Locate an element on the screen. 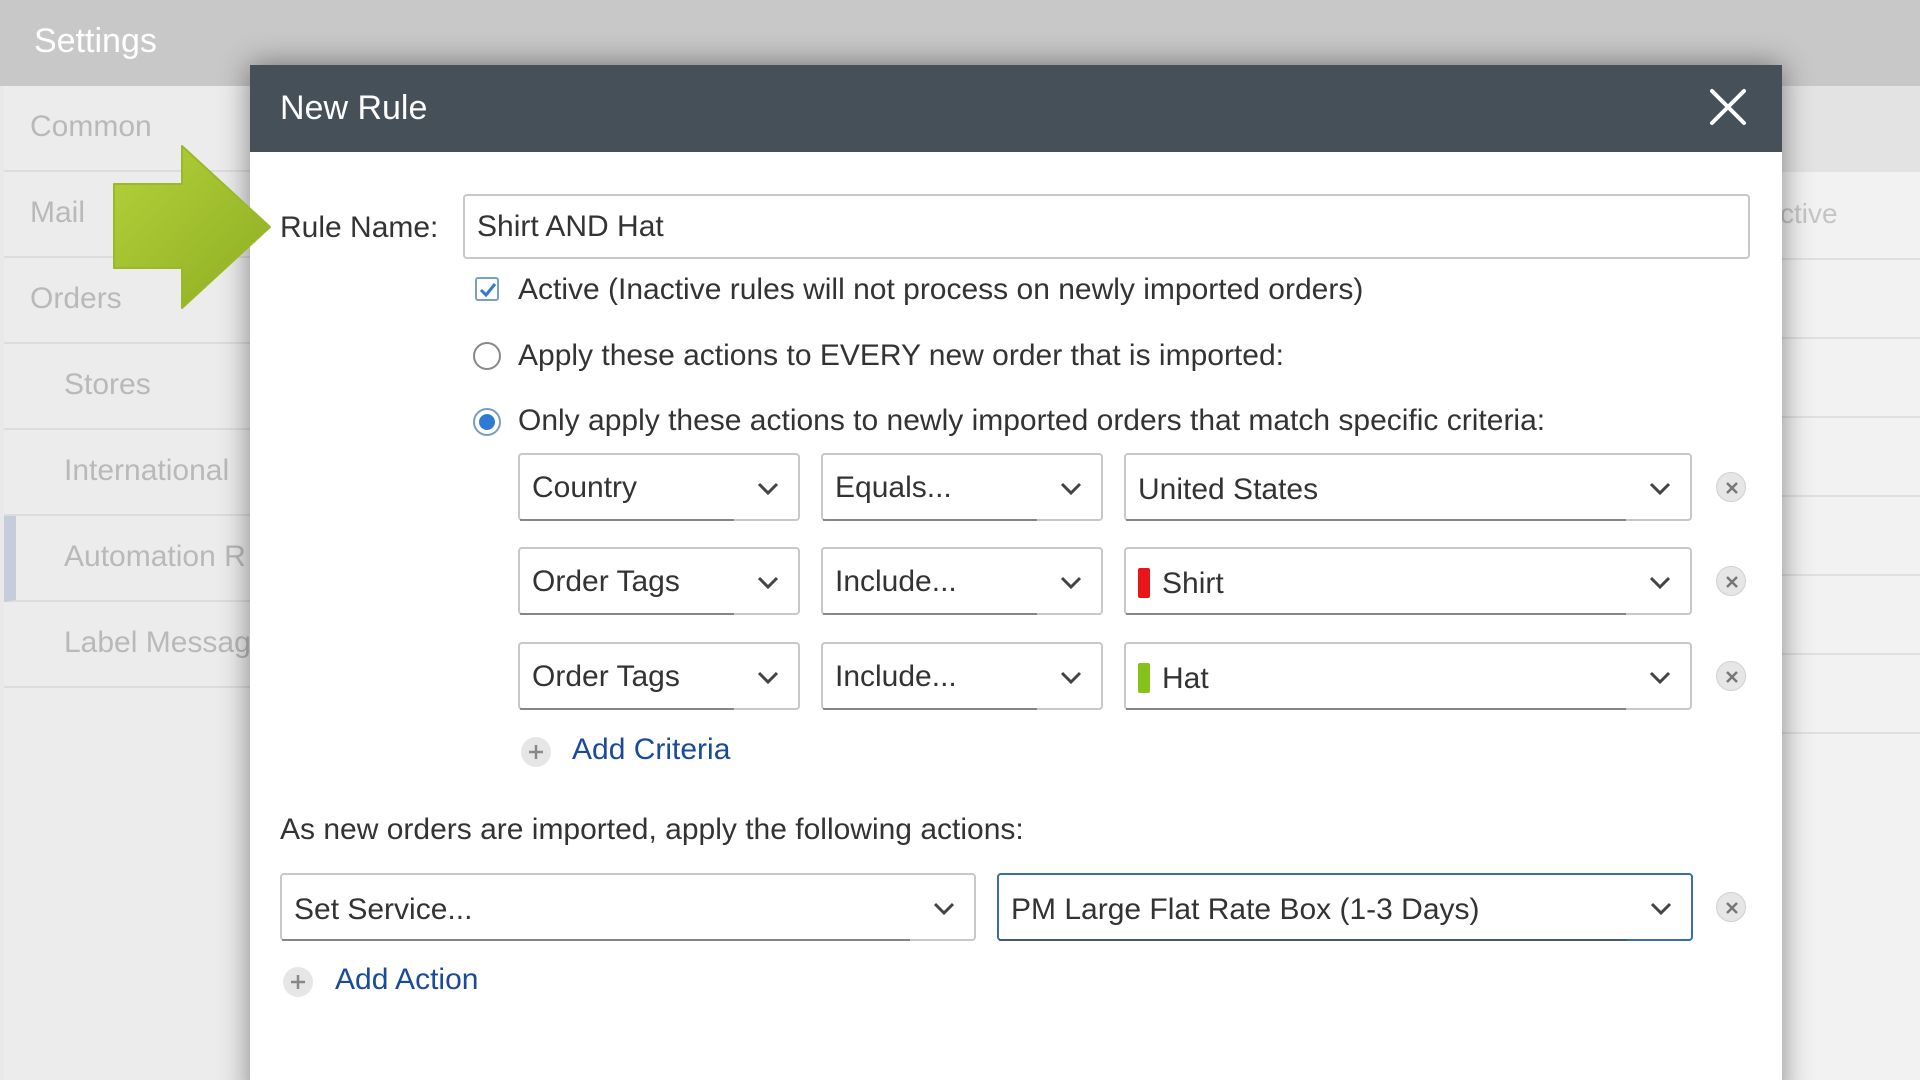 The width and height of the screenshot is (1920, 1080). dialog-header: New Rule is located at coordinates (1016, 108).